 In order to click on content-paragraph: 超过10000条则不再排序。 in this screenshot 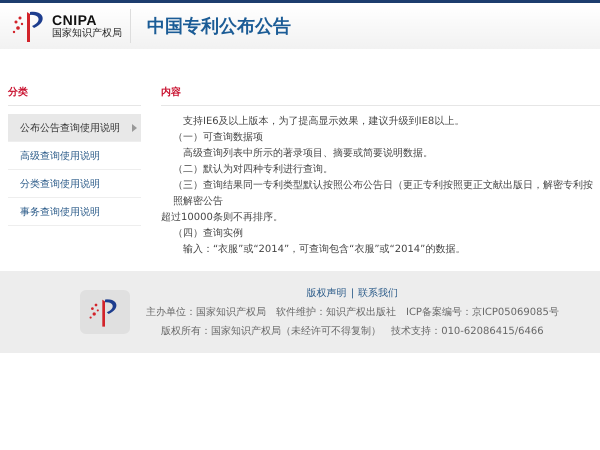, I will do `click(222, 217)`.